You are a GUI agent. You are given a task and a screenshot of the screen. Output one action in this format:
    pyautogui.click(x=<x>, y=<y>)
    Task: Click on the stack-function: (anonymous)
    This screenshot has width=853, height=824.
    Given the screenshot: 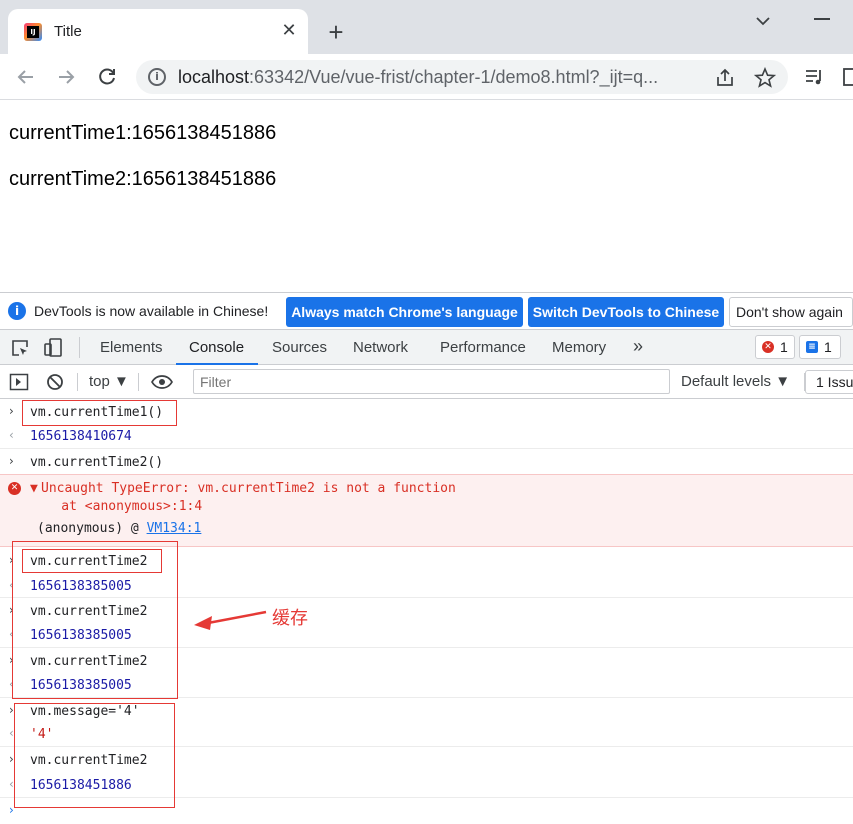 What is the action you would take?
    pyautogui.click(x=80, y=528)
    